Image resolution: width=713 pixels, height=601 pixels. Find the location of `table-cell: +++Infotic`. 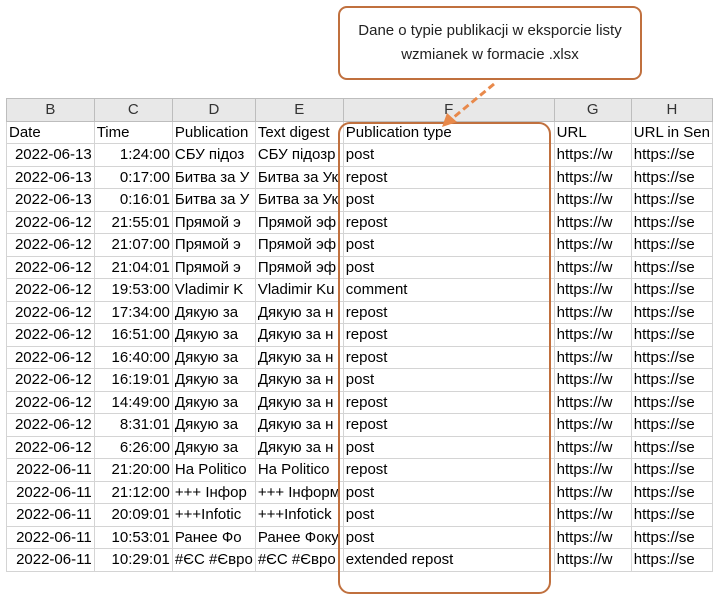

table-cell: +++Infotic is located at coordinates (213, 515).